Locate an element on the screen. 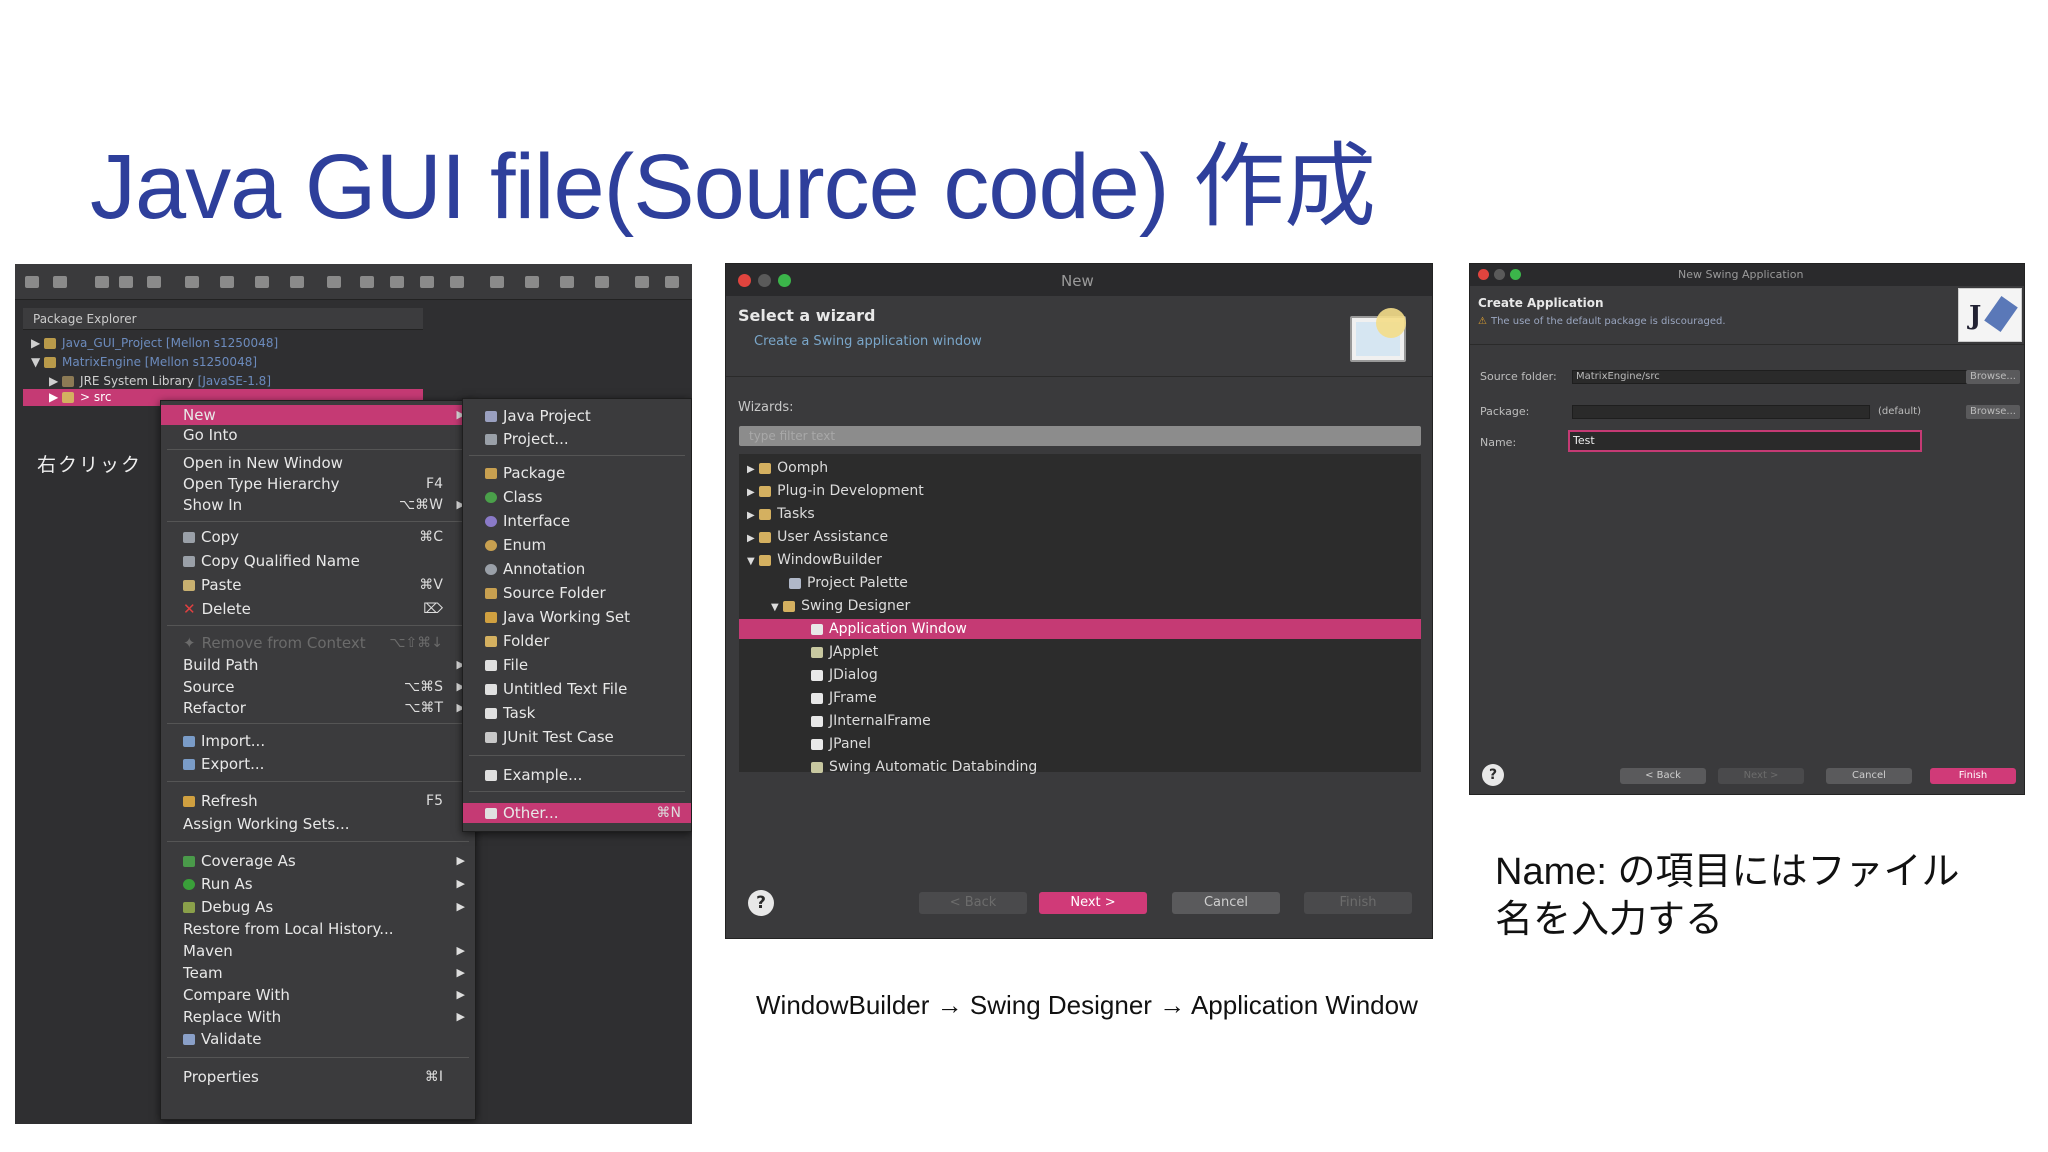 This screenshot has height=1152, width=2048. menu-item-new: New ▶ is located at coordinates (318, 415).